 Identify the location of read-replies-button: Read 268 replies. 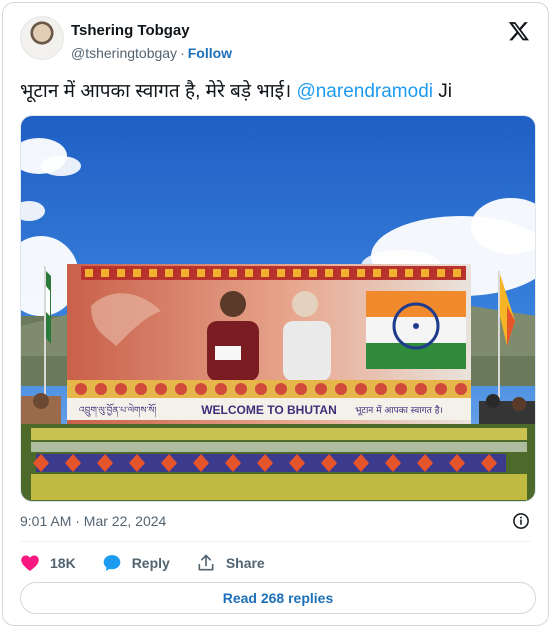
(278, 598).